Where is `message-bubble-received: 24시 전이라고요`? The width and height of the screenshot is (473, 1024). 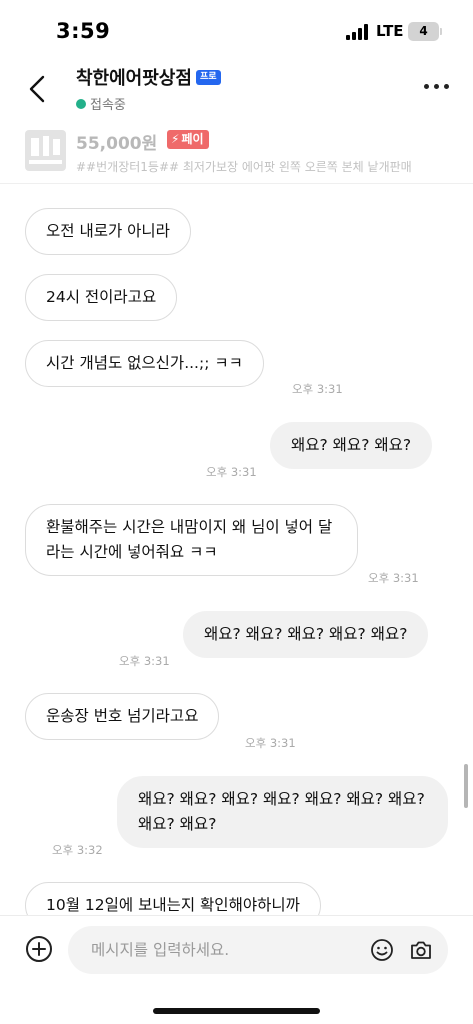
message-bubble-received: 24시 전이라고요 is located at coordinates (101, 297).